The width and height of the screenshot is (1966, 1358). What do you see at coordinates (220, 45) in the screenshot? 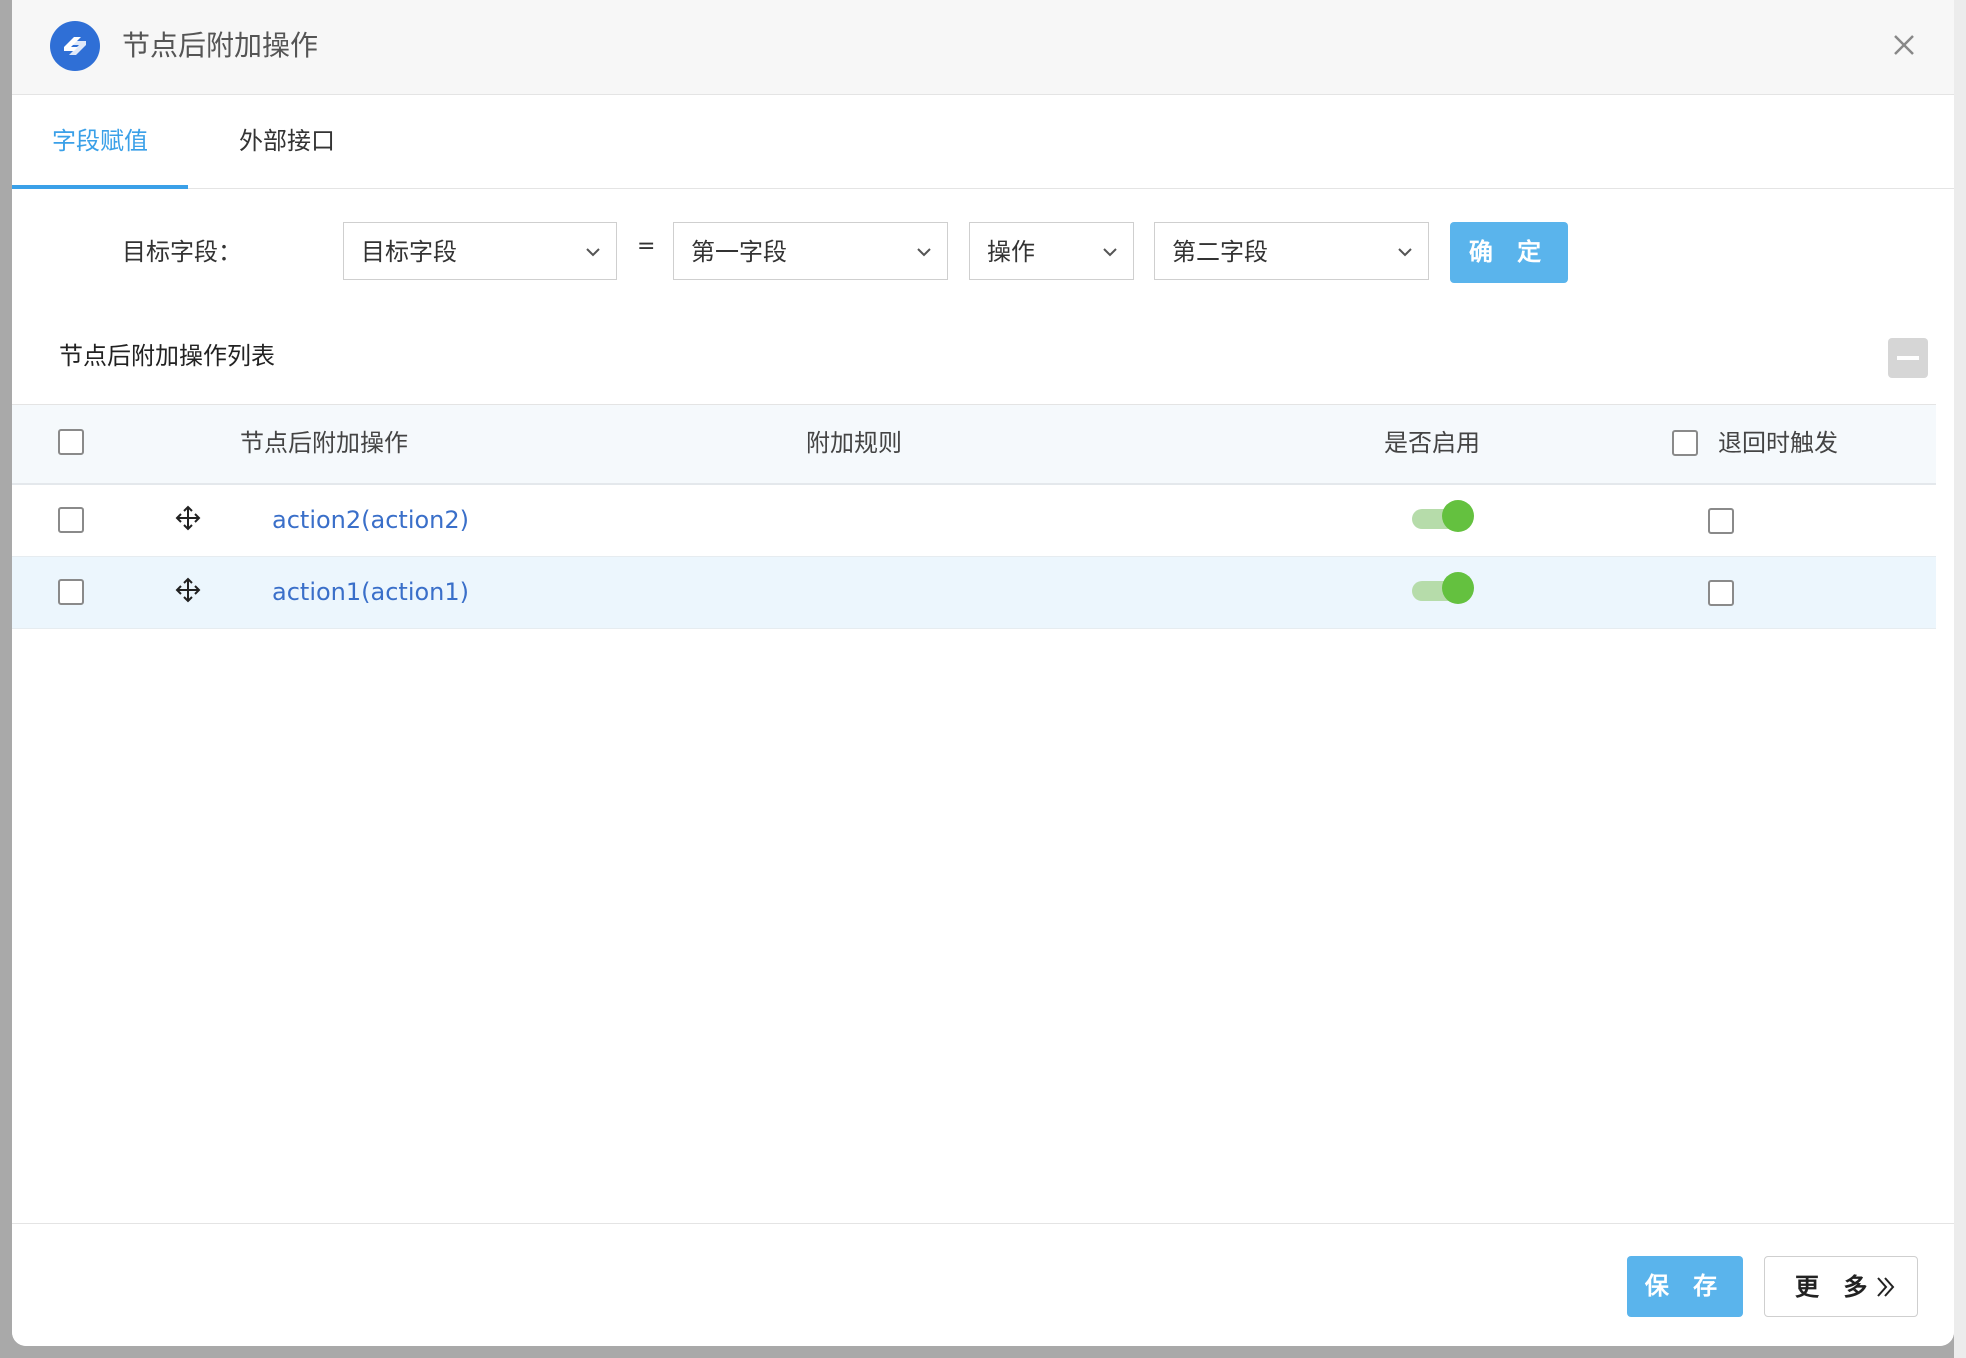
I see `dialog-title: 节点后附加操作` at bounding box center [220, 45].